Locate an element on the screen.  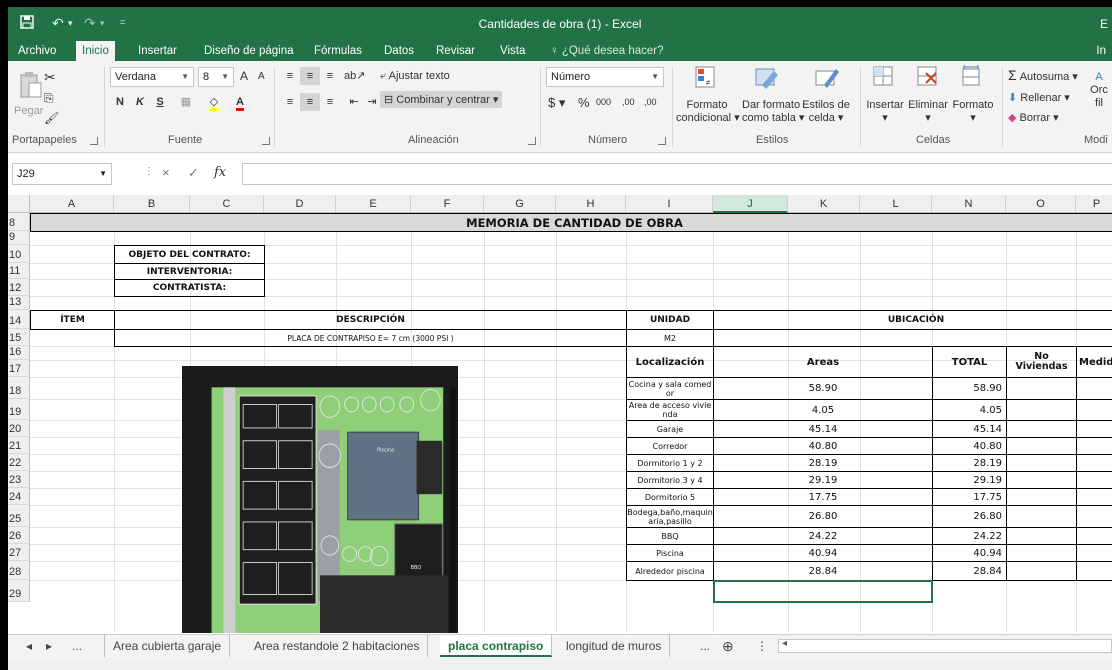
bold-button: N is located at coordinates (120, 102).